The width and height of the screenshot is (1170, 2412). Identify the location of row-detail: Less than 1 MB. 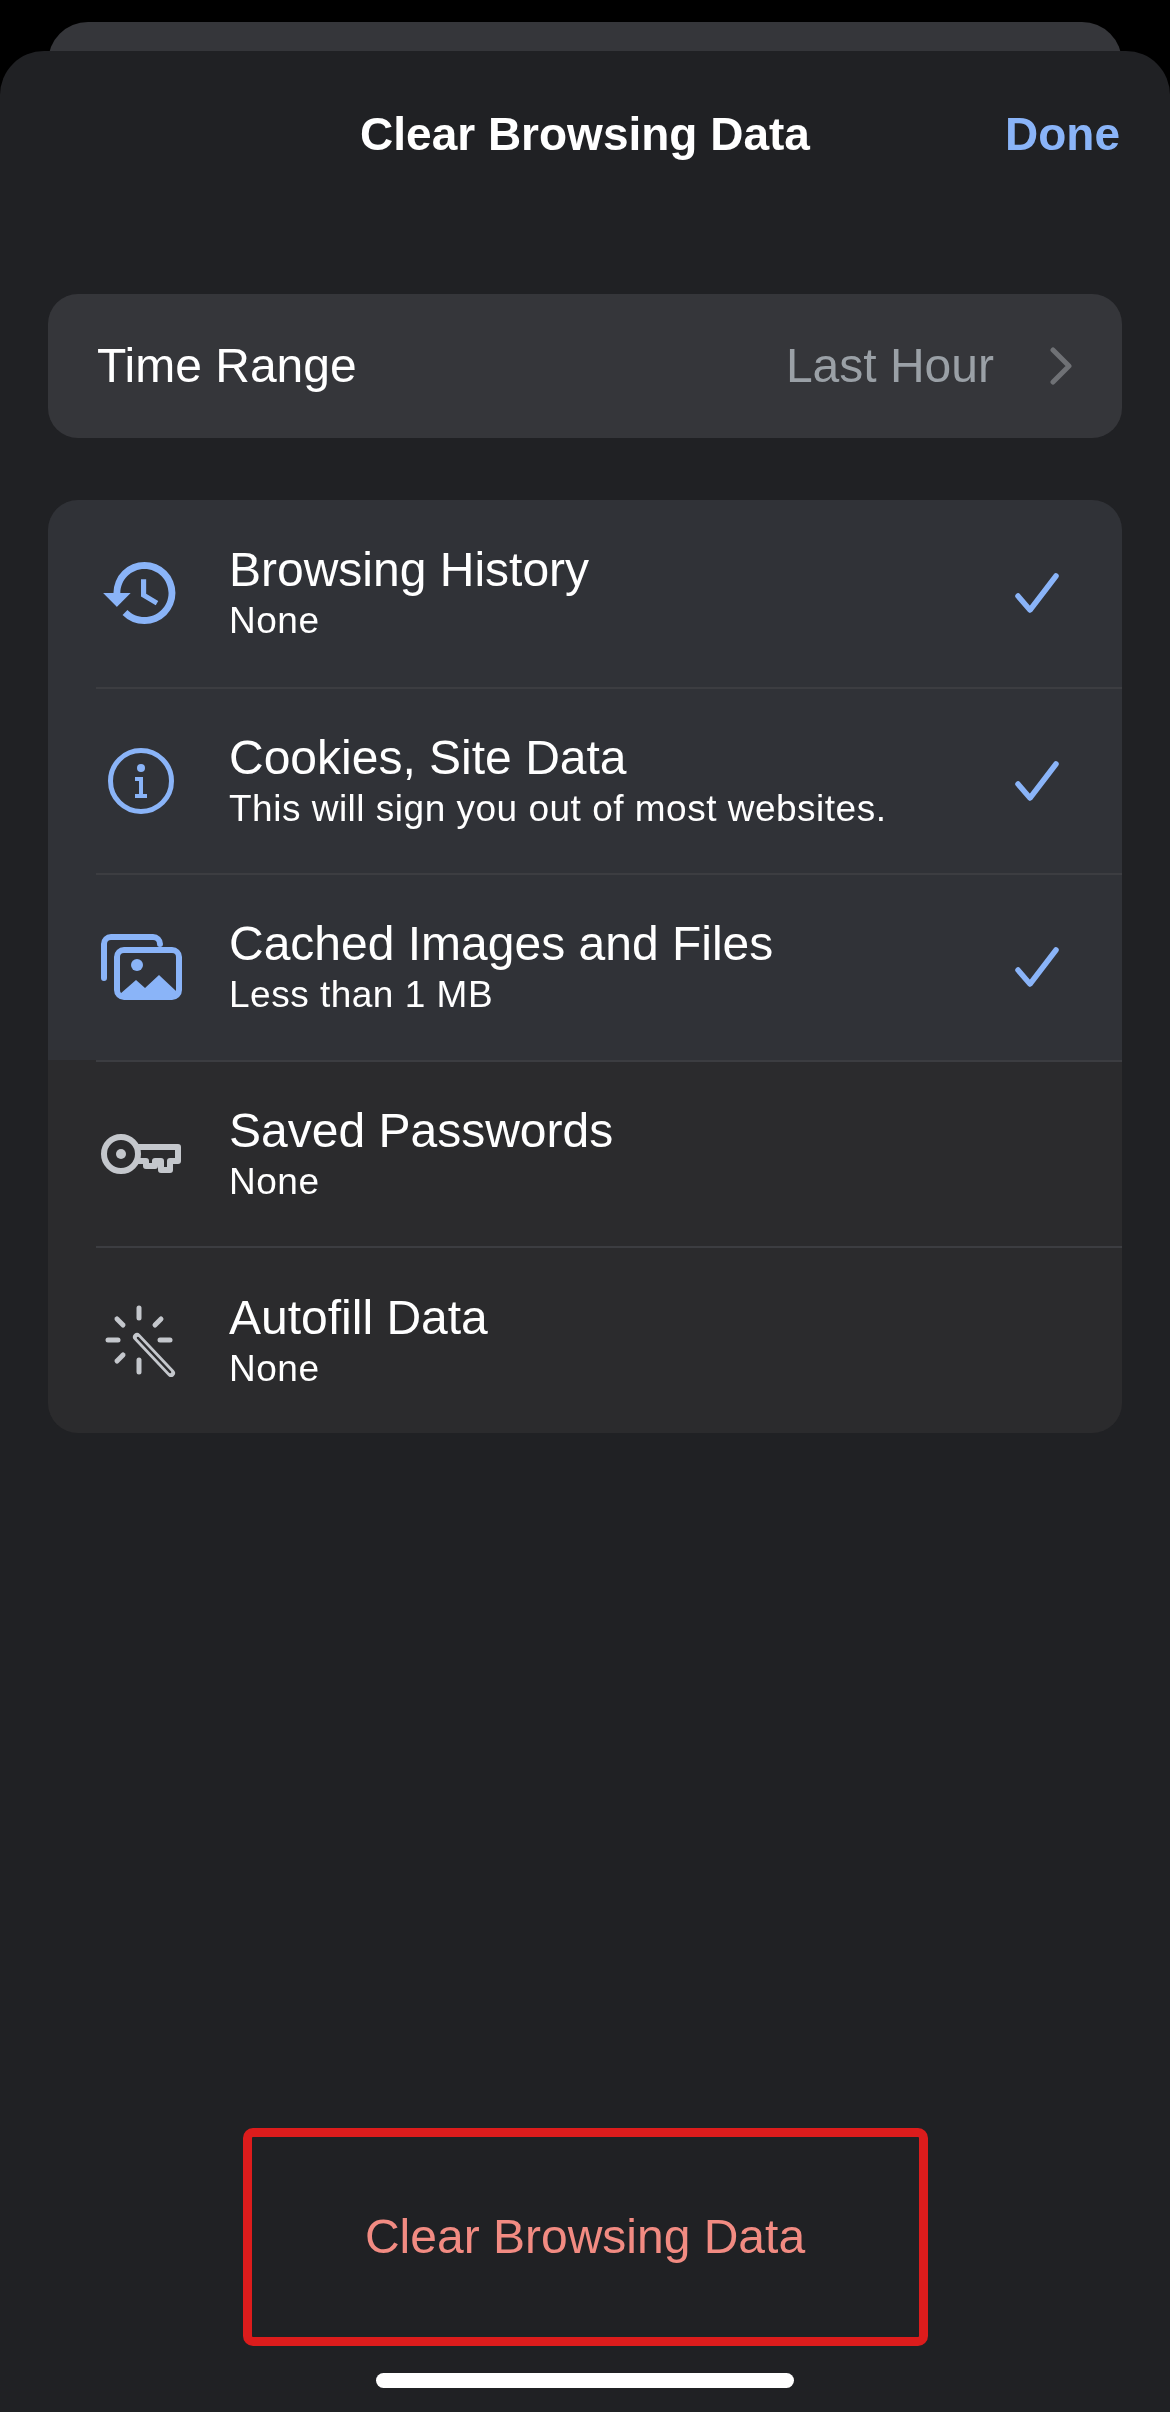
(362, 995).